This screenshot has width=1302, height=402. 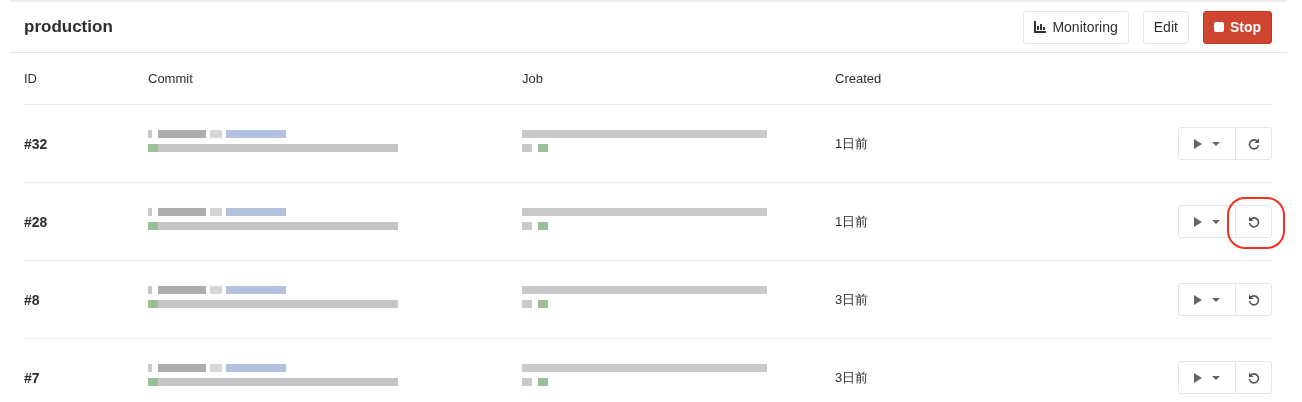 What do you see at coordinates (32, 377) in the screenshot?
I see `deployment-id: #7` at bounding box center [32, 377].